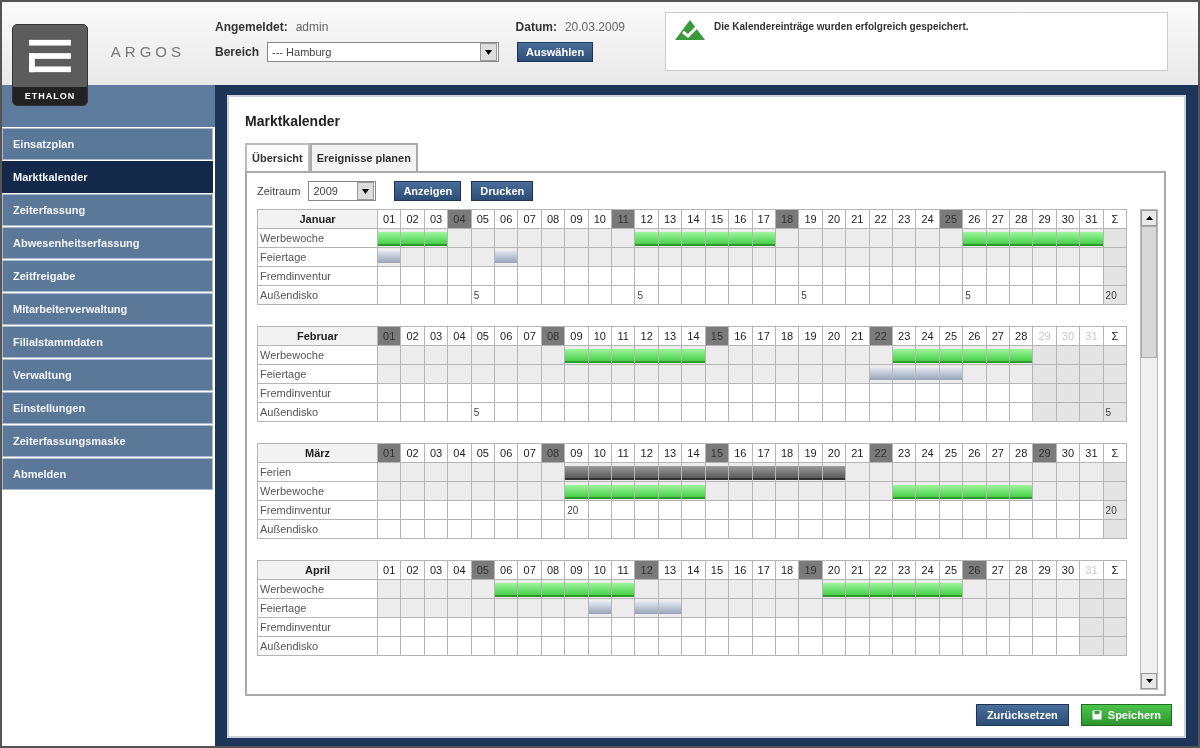 This screenshot has width=1200, height=748. What do you see at coordinates (107, 342) in the screenshot?
I see `sidebar-item: Filialstammdaten` at bounding box center [107, 342].